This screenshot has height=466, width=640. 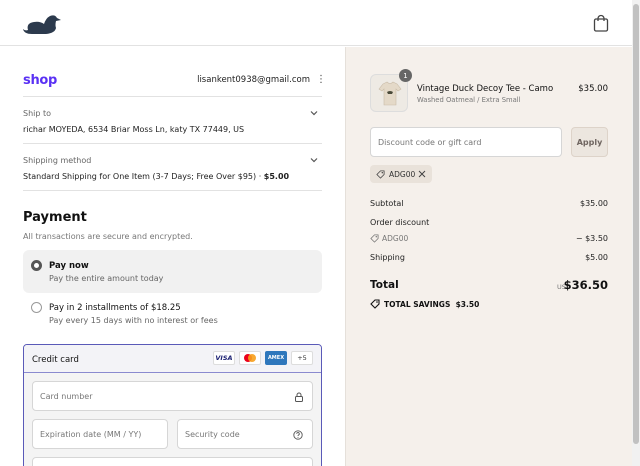 What do you see at coordinates (212, 434) in the screenshot?
I see `security-placeholder: Security code` at bounding box center [212, 434].